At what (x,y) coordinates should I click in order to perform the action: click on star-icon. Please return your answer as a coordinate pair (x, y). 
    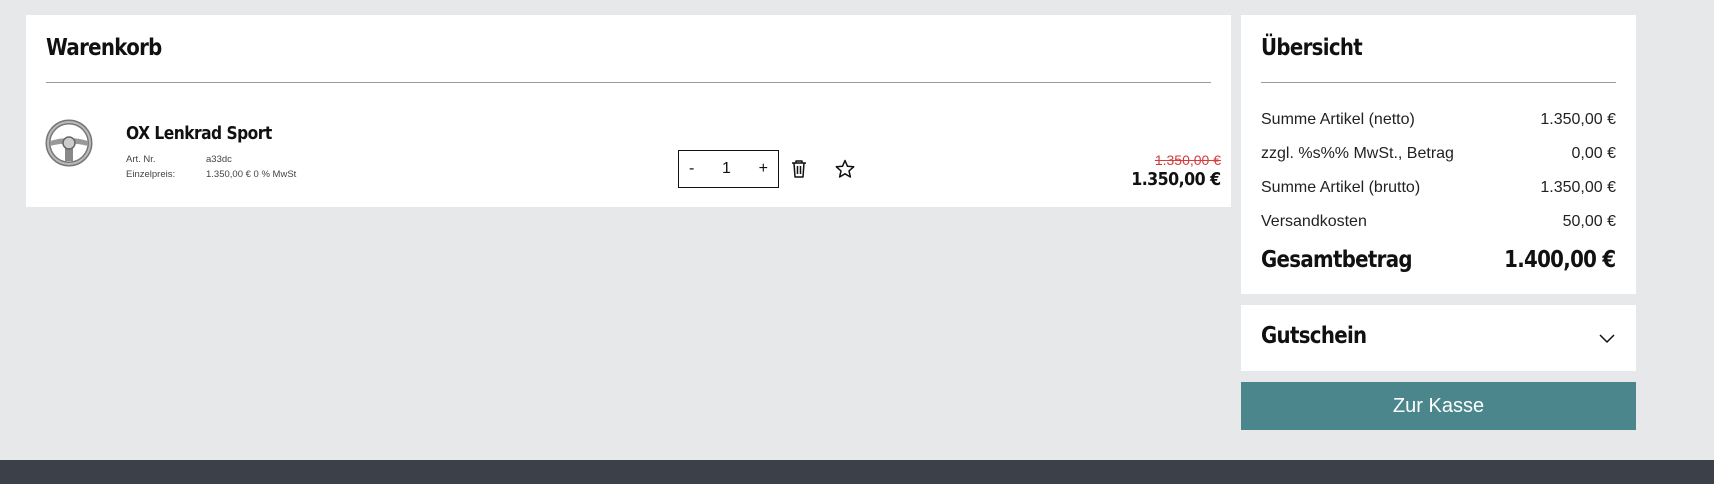
    Looking at the image, I should click on (845, 169).